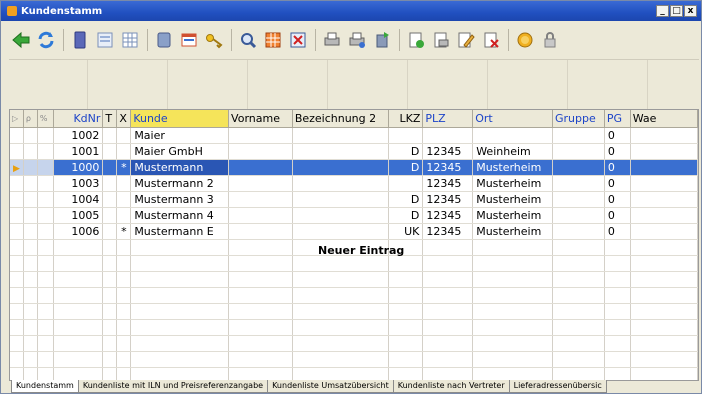 The width and height of the screenshot is (702, 394). Describe the element at coordinates (513, 151) in the screenshot. I see `cell-ort: Weinheim` at that location.